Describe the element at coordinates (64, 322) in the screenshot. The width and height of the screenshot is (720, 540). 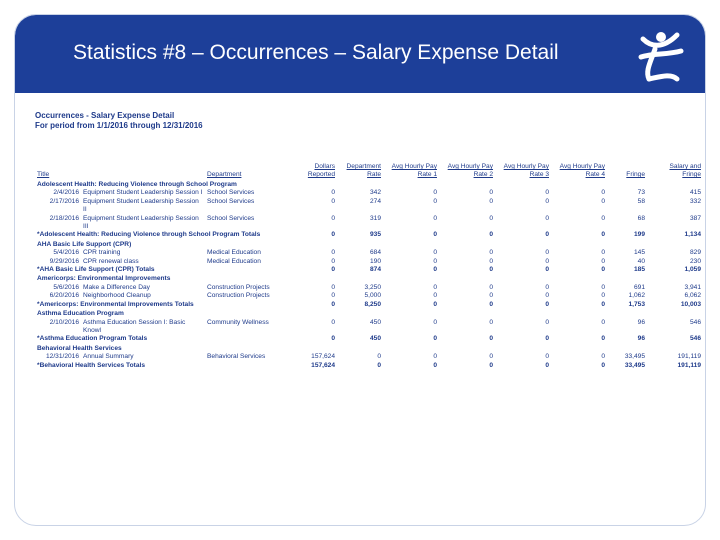
I see `row-date: 2/10/2016` at that location.